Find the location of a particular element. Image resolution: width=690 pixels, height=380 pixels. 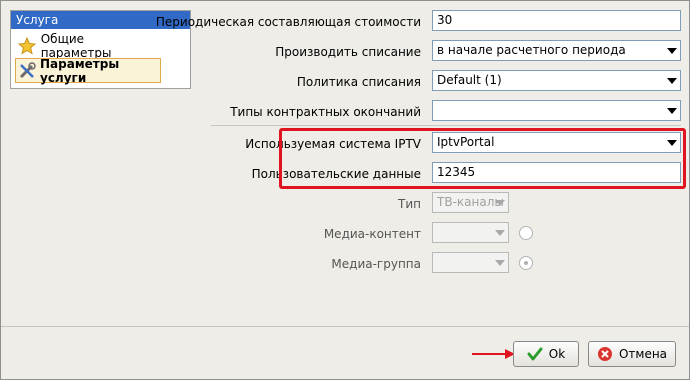

tree-item-service-params: Параметры услуги is located at coordinates (88, 70).